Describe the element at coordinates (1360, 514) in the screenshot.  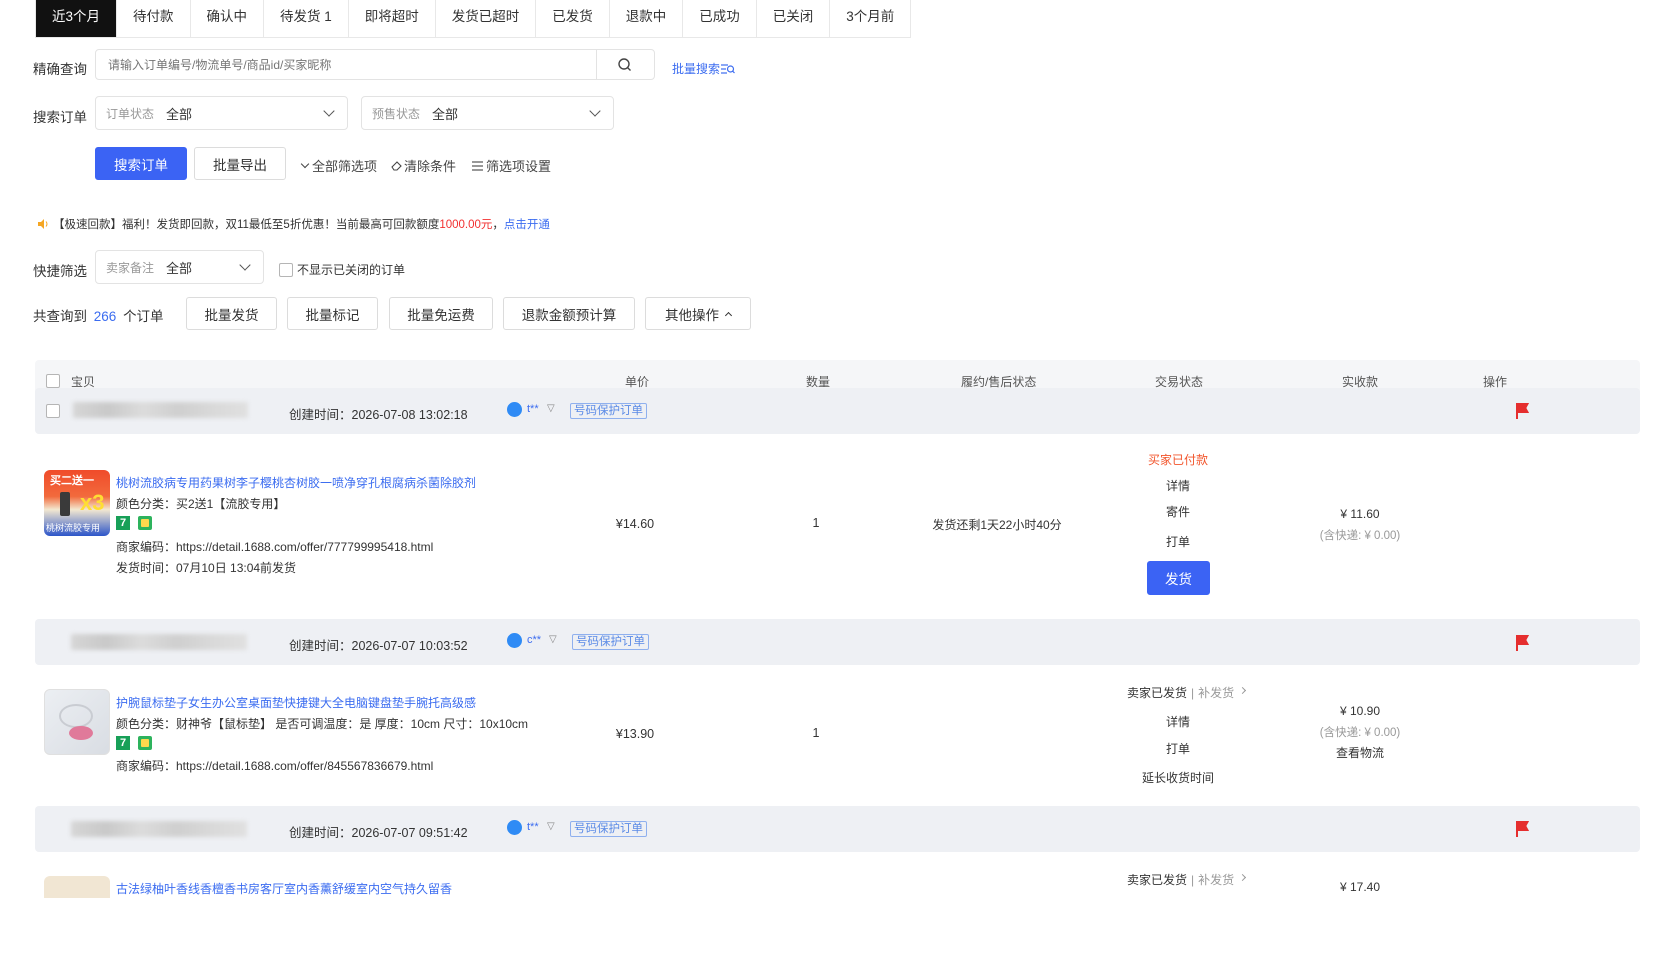
I see `paid-amount: ¥ 11.60` at that location.